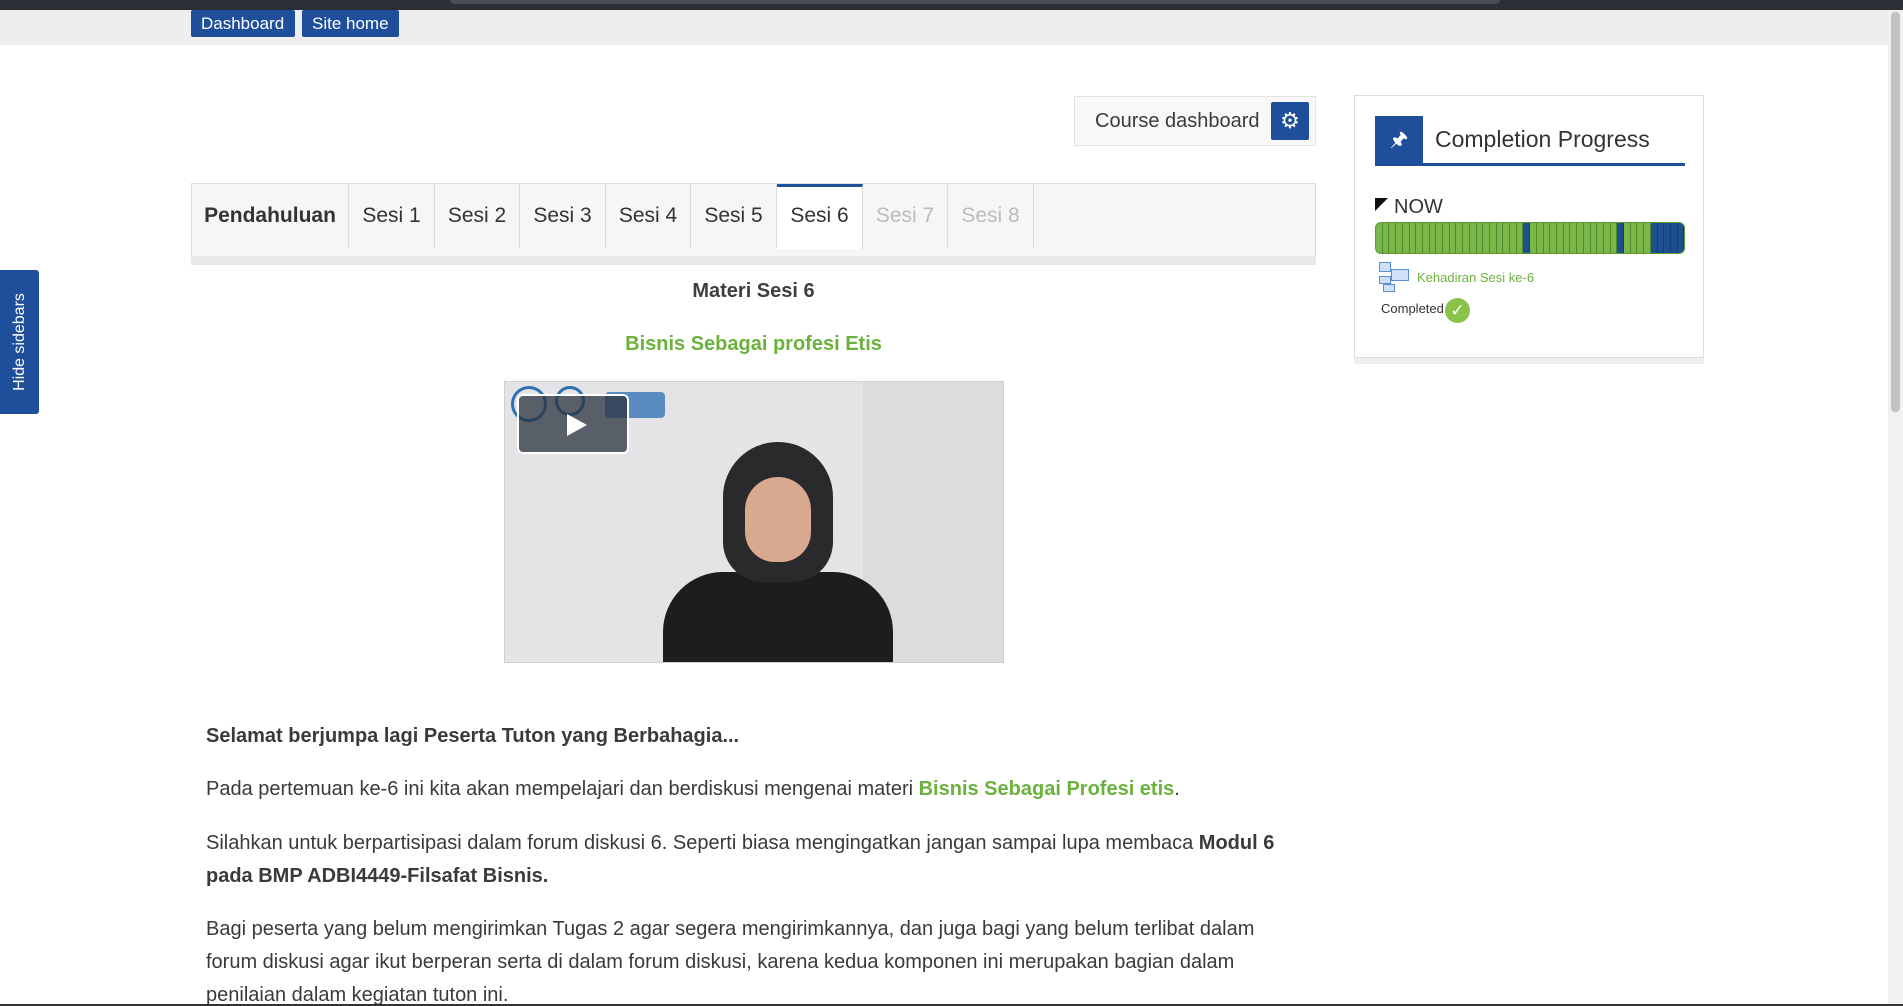 The image size is (1903, 1006). What do you see at coordinates (1418, 207) in the screenshot?
I see `now-label: NOW` at bounding box center [1418, 207].